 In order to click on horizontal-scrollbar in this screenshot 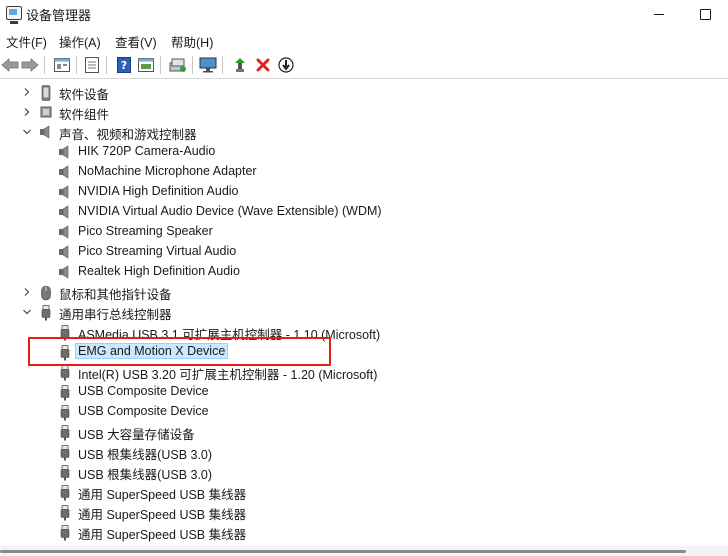, I will do `click(364, 551)`.